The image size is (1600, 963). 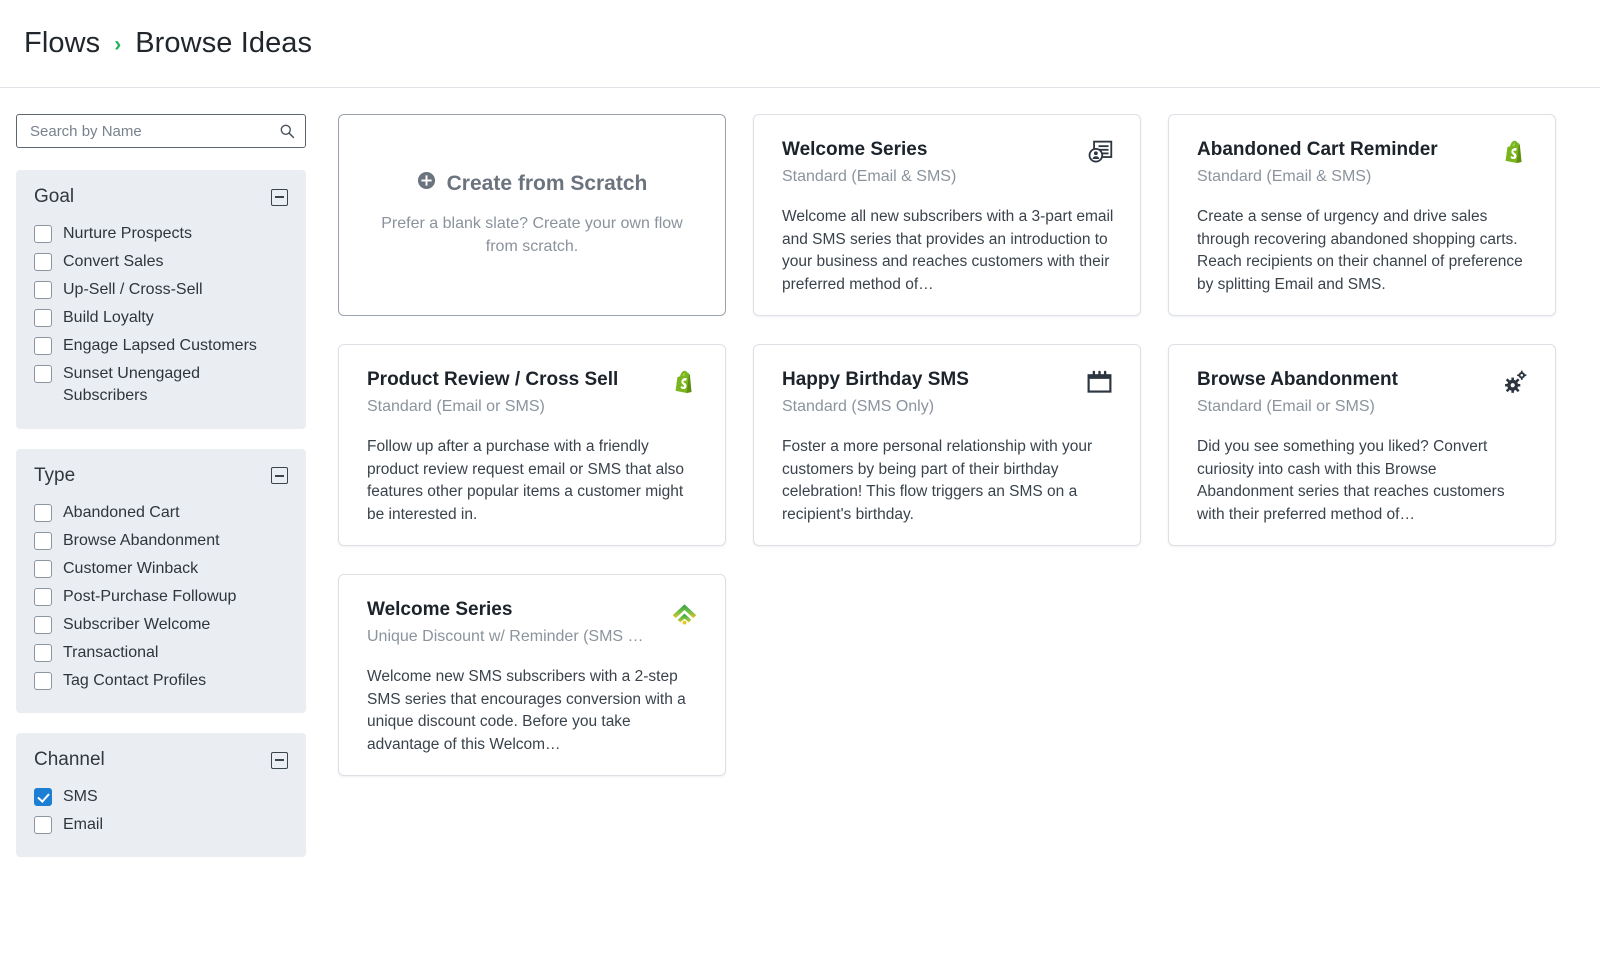 I want to click on chevron-right-icon: ›, so click(x=118, y=44).